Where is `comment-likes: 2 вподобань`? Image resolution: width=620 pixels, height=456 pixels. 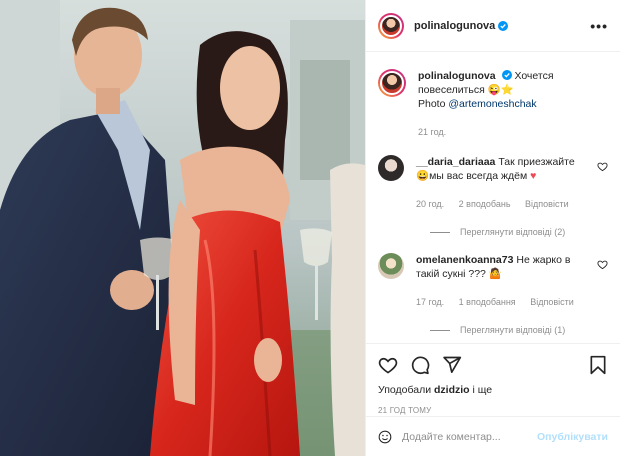 comment-likes: 2 вподобань is located at coordinates (485, 204).